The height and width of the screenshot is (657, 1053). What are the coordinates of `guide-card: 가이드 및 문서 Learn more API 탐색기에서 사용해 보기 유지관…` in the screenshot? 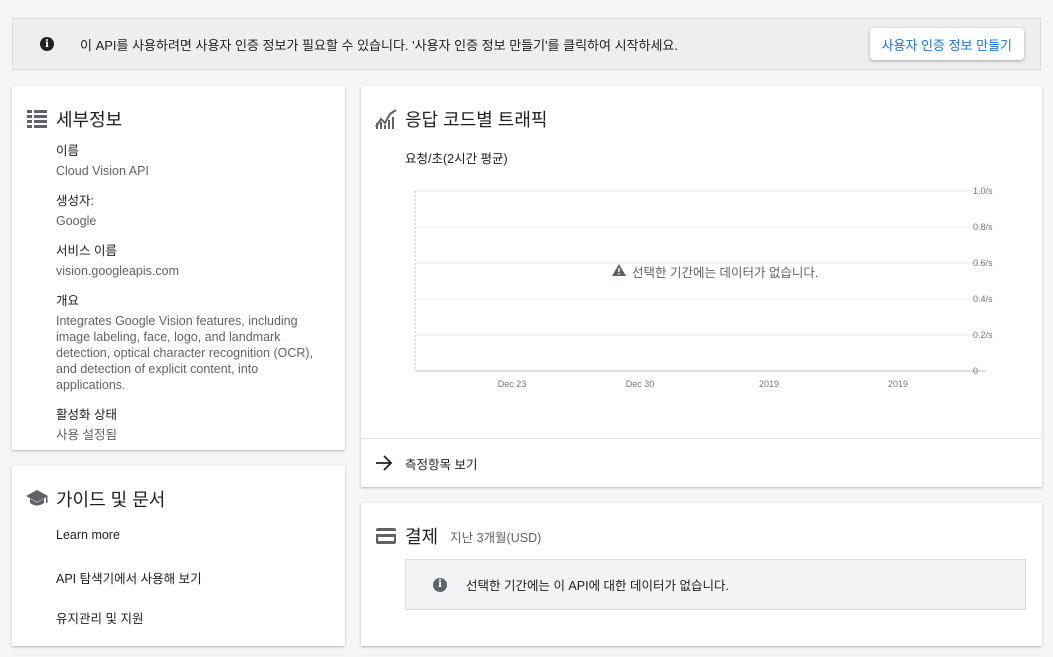 It's located at (178, 556).